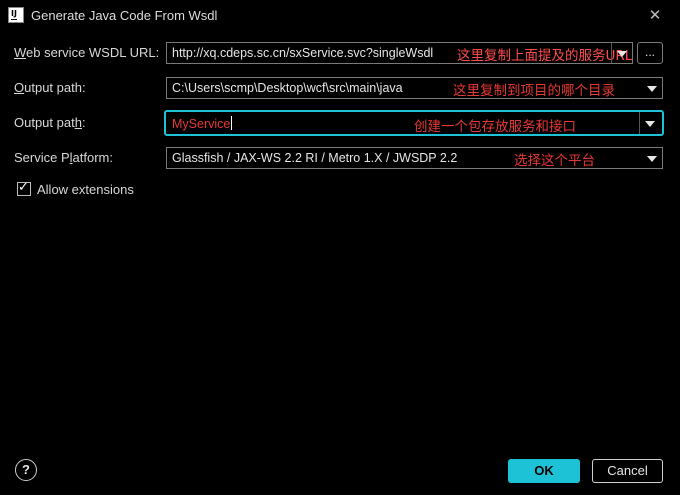 This screenshot has width=680, height=495. Describe the element at coordinates (16, 15) in the screenshot. I see `intellij-app-icon: IJ` at that location.